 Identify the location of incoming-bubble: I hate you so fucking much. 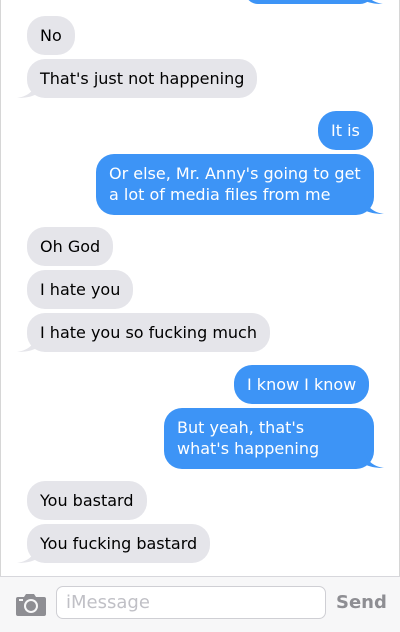
(148, 332).